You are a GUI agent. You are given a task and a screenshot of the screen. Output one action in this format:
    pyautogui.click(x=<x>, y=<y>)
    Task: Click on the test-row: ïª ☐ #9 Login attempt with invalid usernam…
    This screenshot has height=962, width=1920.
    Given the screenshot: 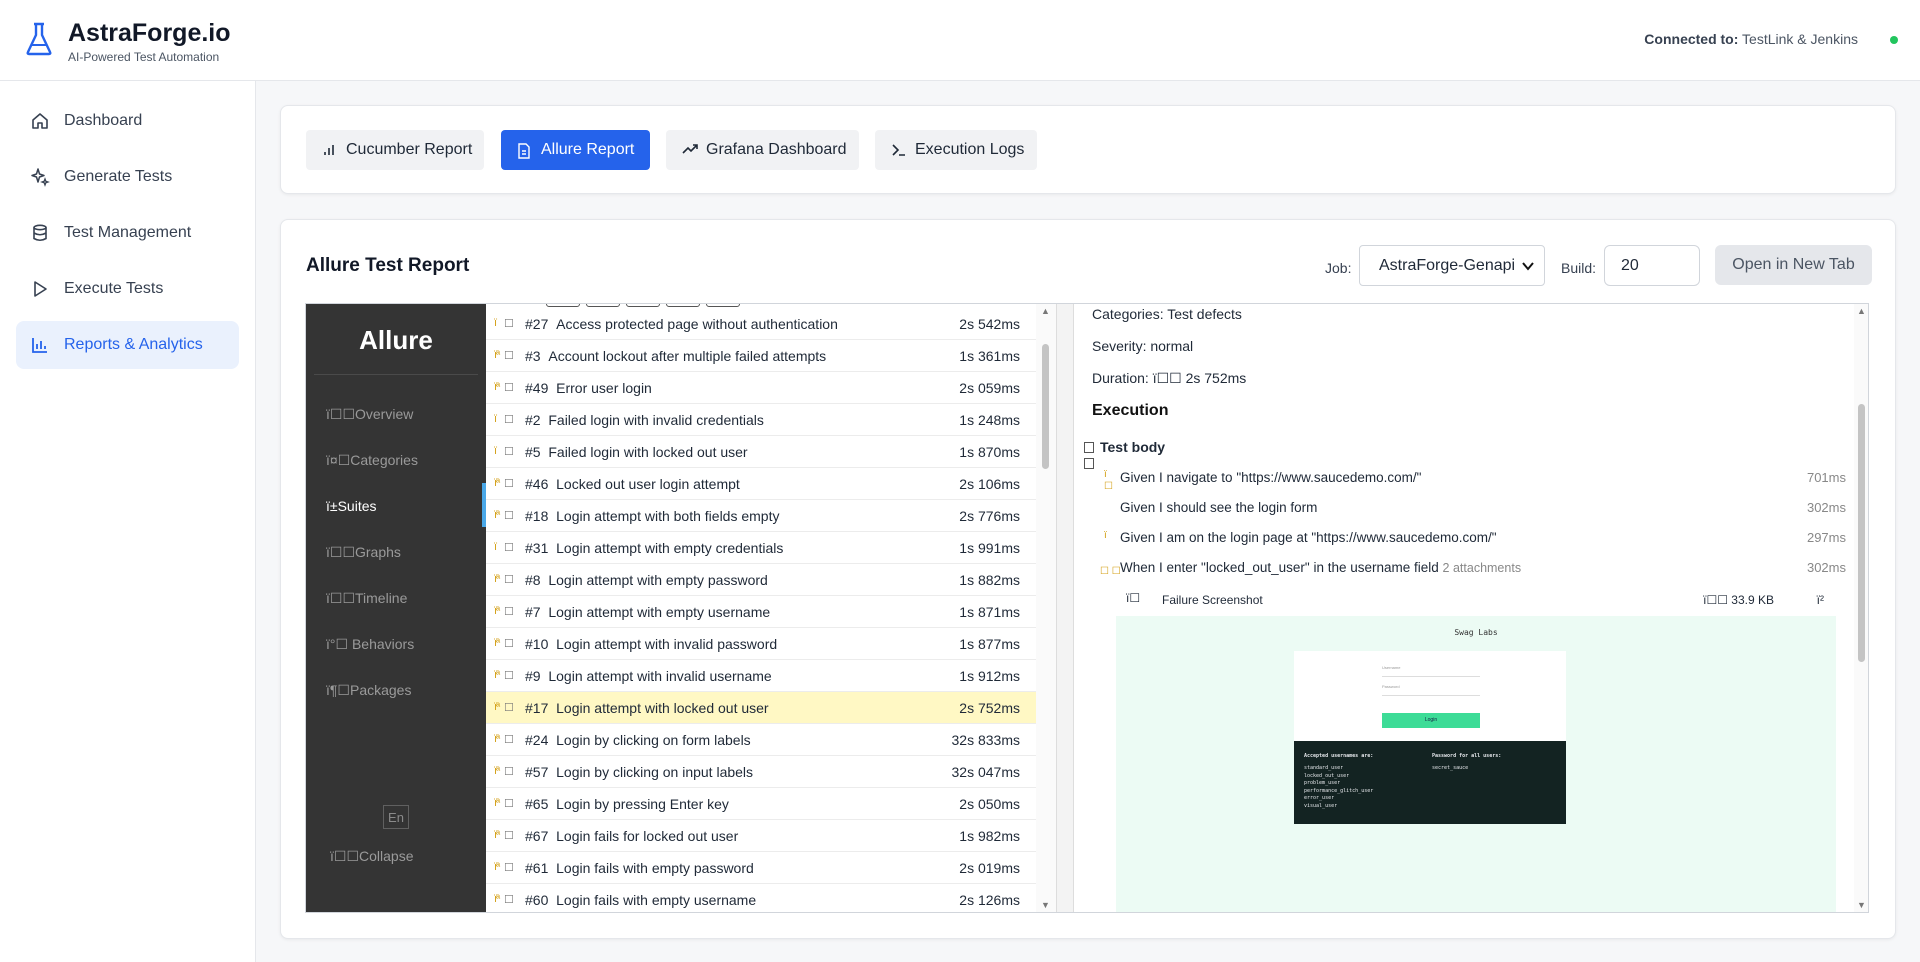 What is the action you would take?
    pyautogui.click(x=761, y=676)
    